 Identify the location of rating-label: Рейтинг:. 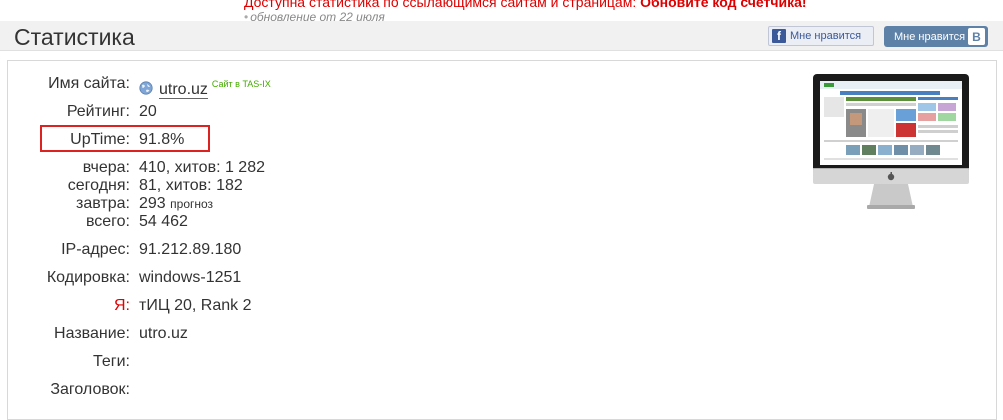
(98, 111).